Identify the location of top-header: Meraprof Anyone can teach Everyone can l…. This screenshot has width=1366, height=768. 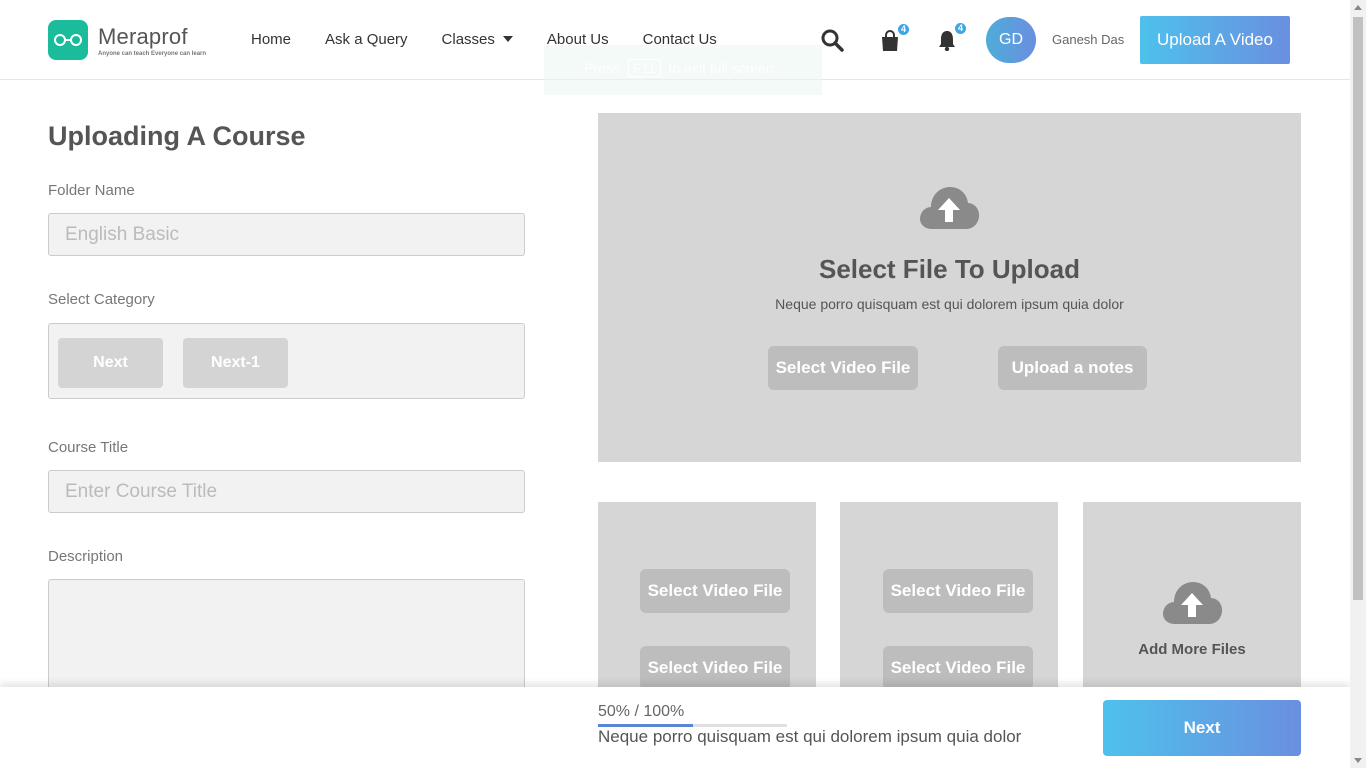
(675, 47).